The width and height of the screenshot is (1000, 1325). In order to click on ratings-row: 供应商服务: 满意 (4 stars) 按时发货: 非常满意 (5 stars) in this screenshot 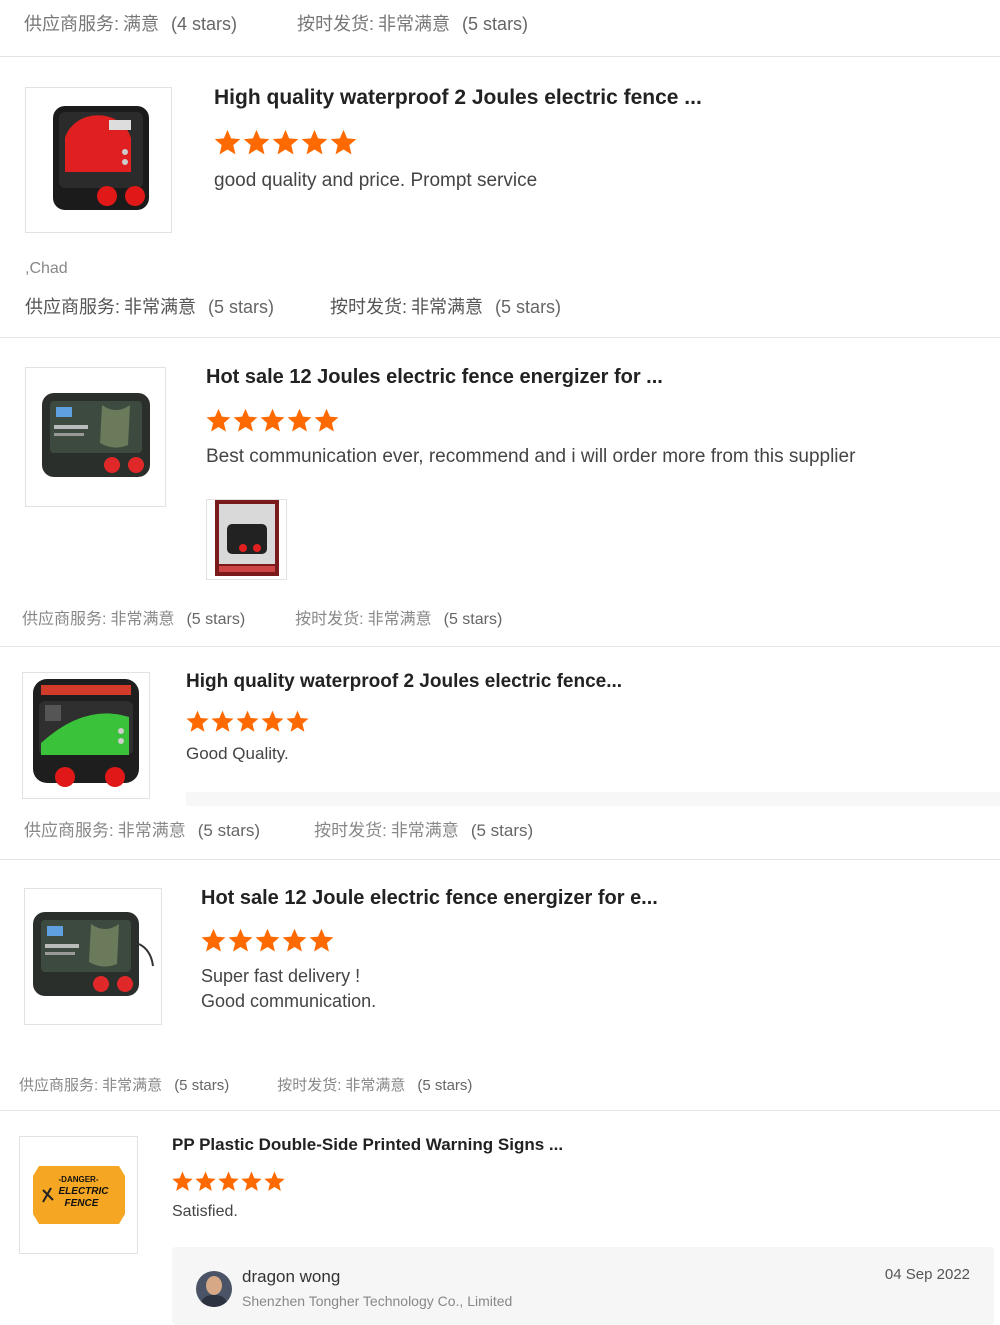, I will do `click(276, 23)`.